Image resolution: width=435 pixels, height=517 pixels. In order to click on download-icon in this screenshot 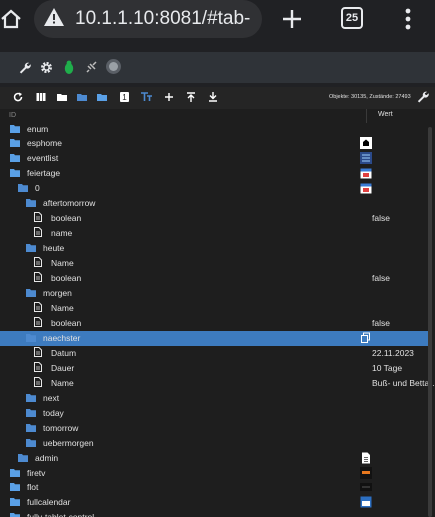, I will do `click(213, 97)`.